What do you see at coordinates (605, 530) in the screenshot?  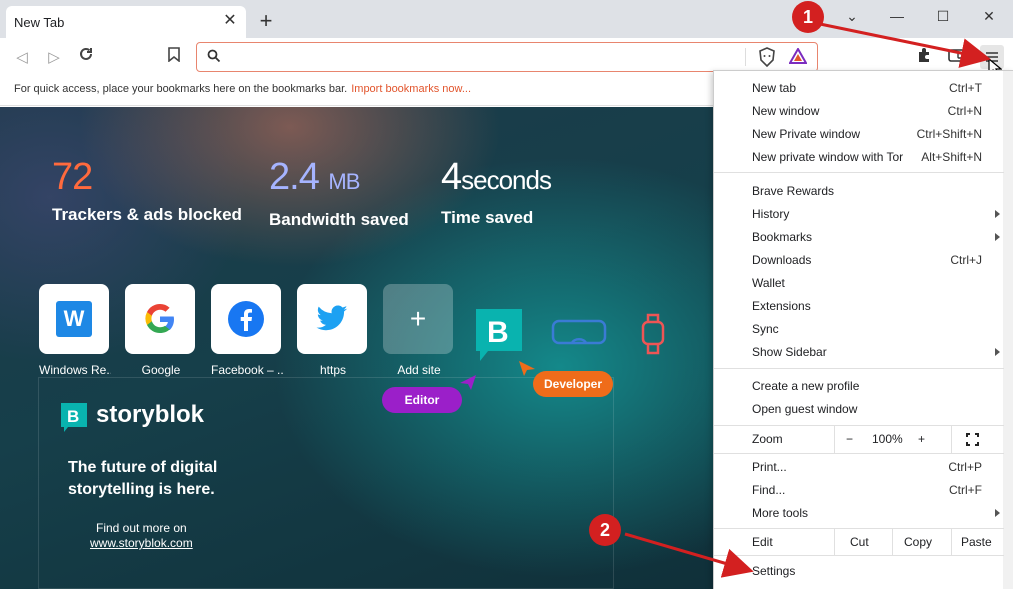 I see `annotation-badge-2: 2` at bounding box center [605, 530].